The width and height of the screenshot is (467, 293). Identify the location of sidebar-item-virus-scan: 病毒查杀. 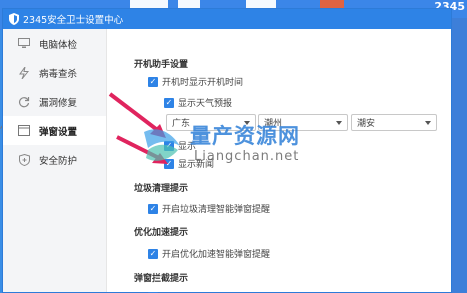
(54, 72).